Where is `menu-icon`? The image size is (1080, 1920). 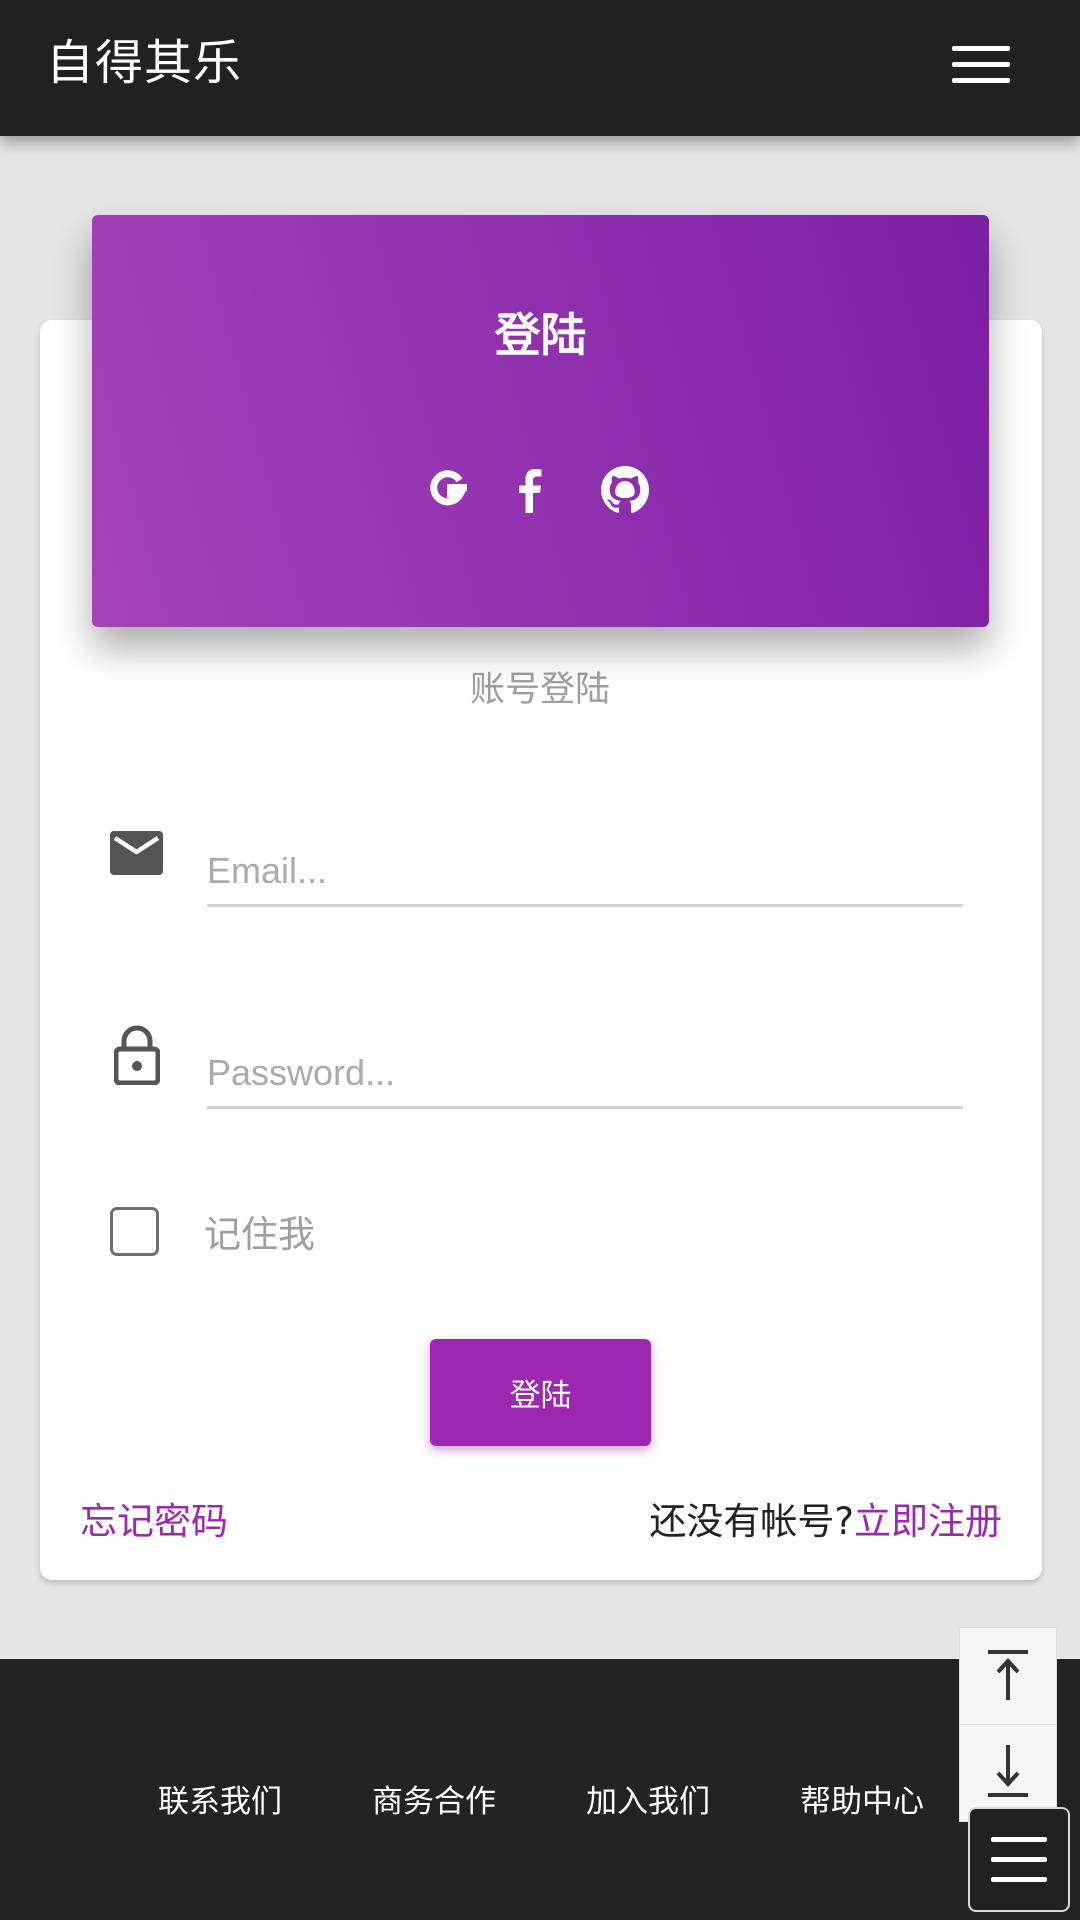
menu-icon is located at coordinates (1019, 1859).